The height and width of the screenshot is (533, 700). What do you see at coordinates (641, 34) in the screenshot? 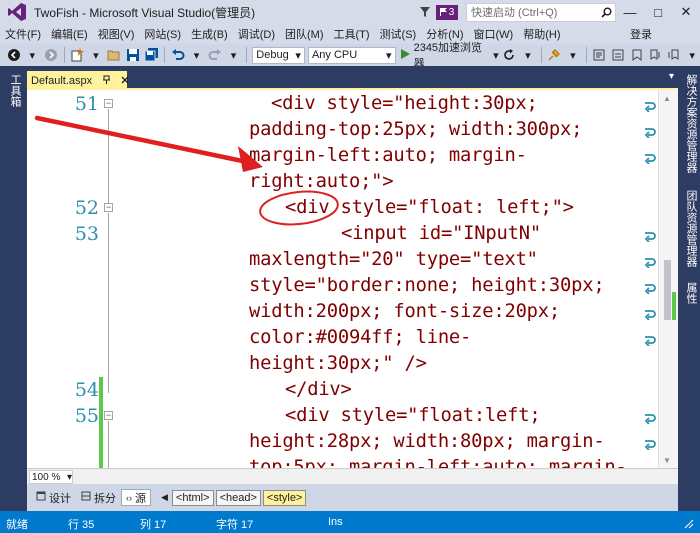
I see `login-link: 登录` at bounding box center [641, 34].